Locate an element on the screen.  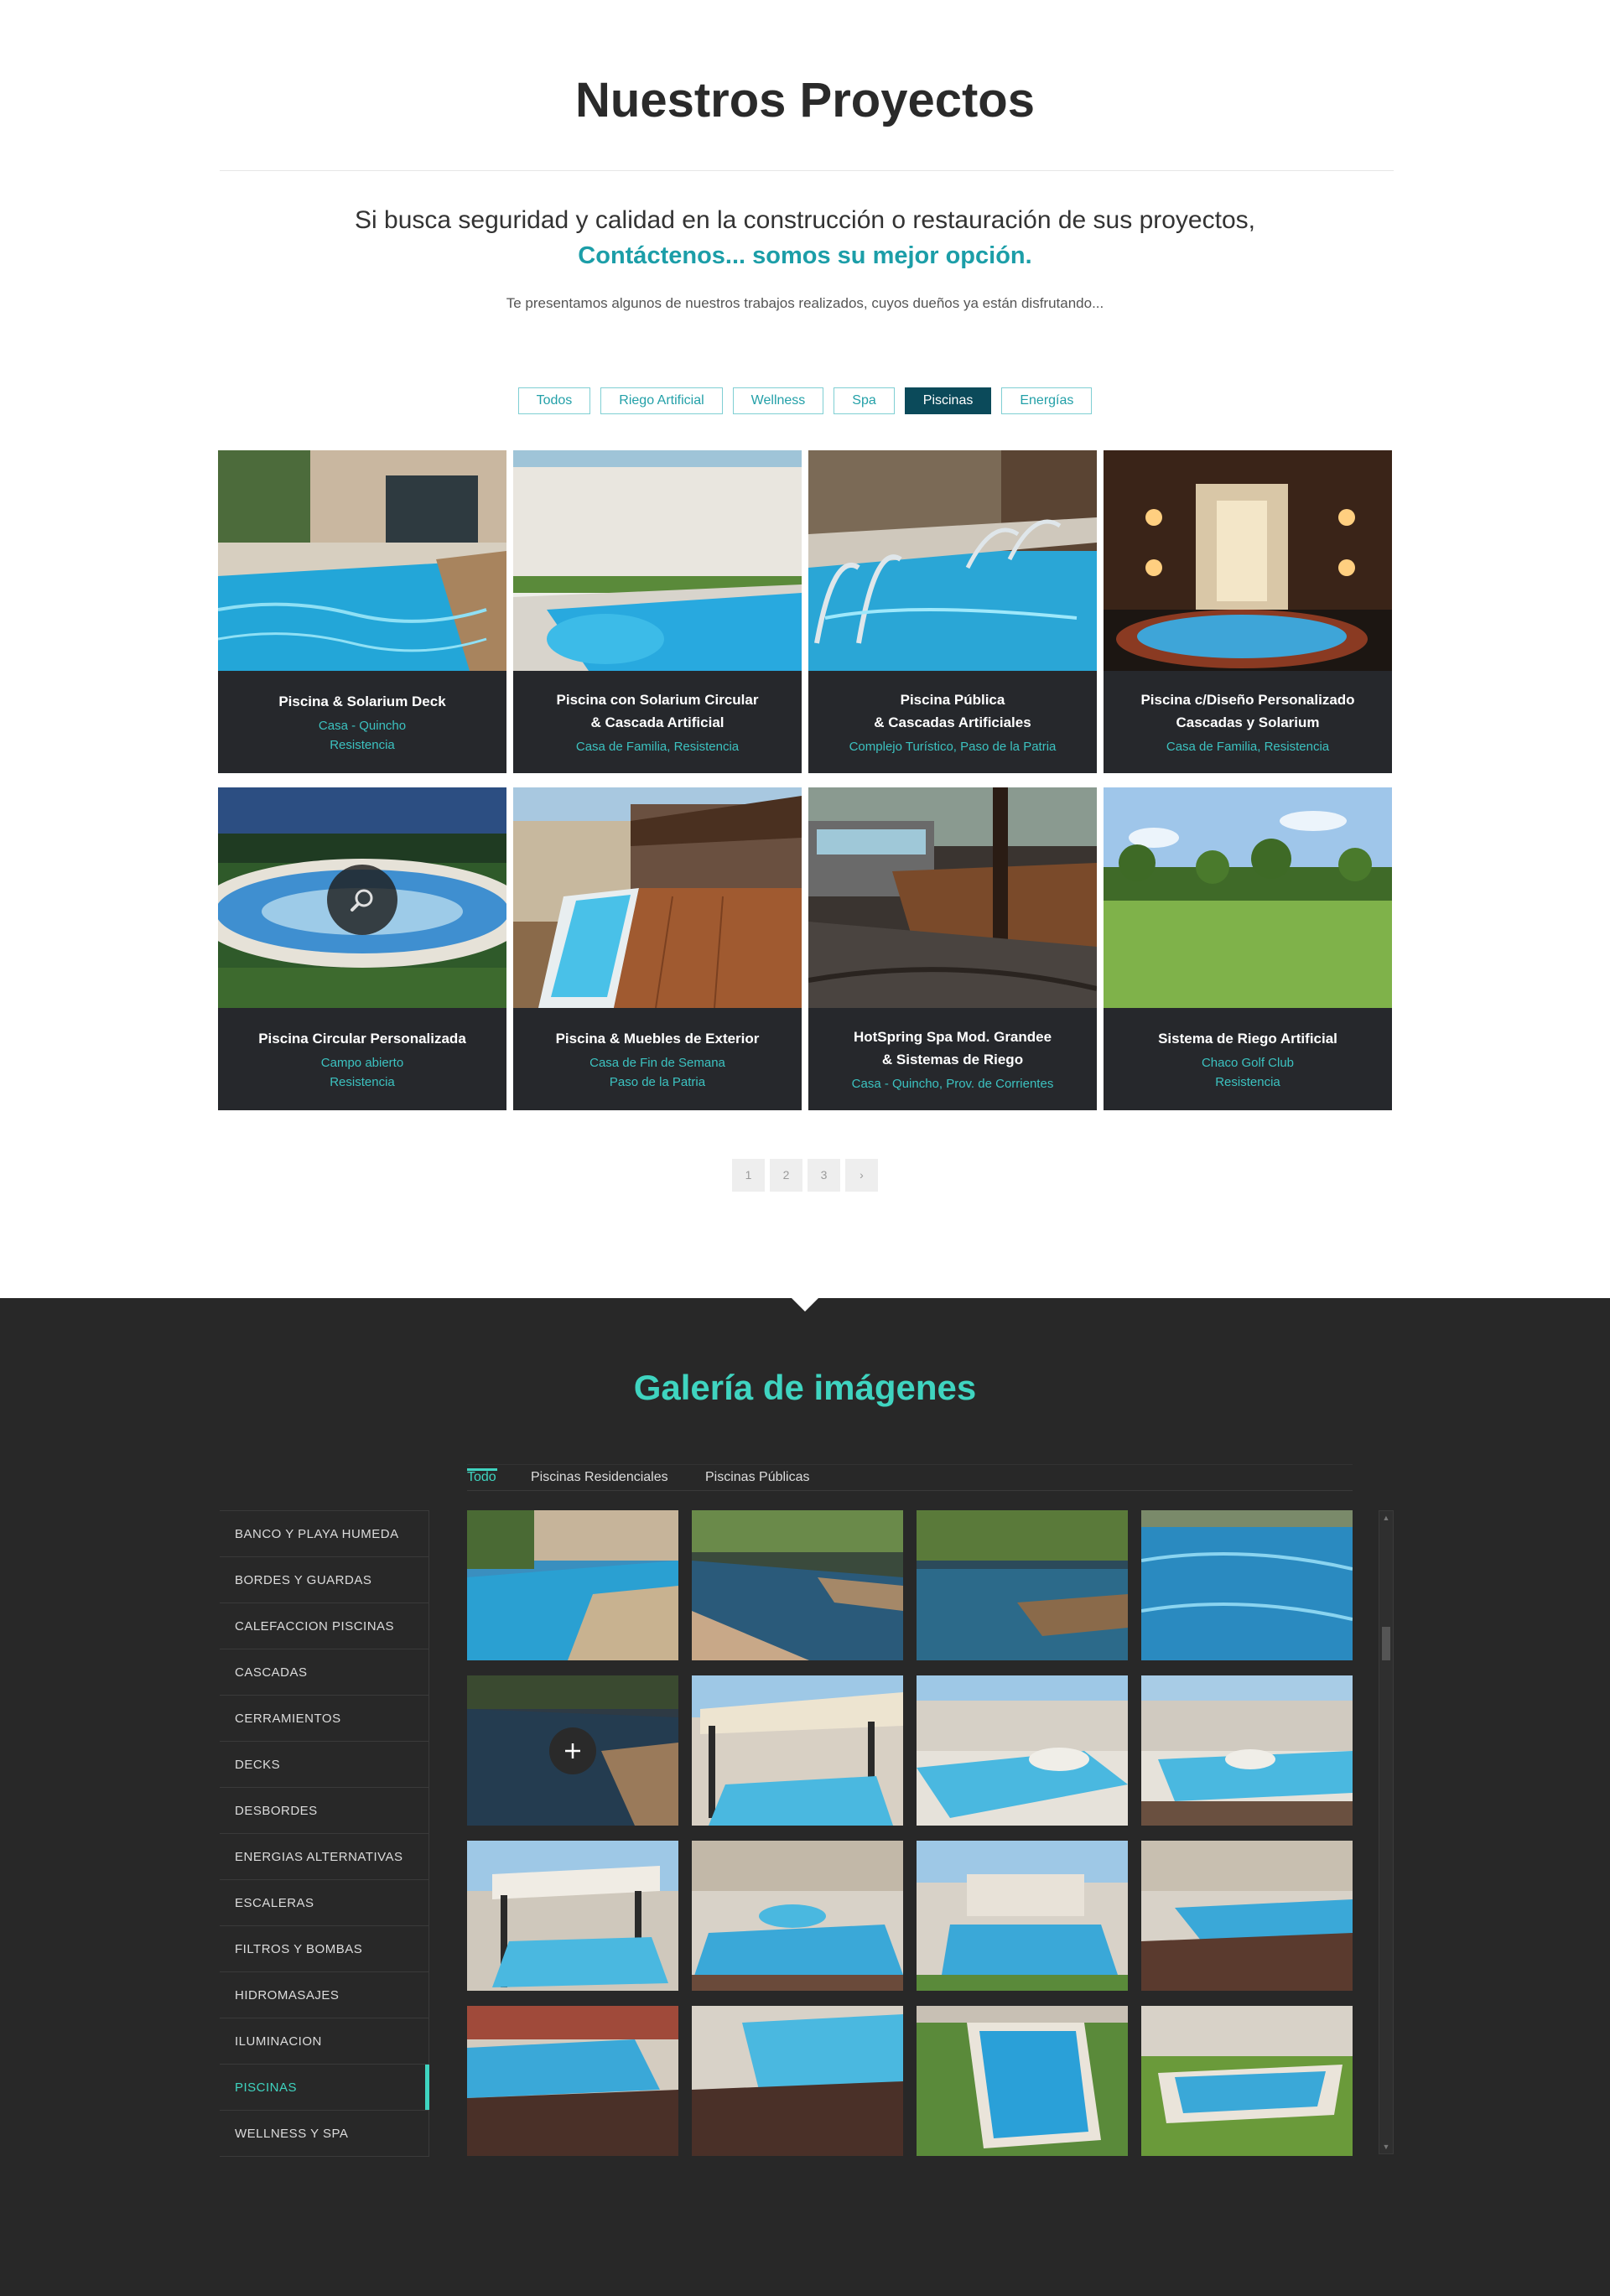
project-title: Piscina & Muebles de Exterior is located at coordinates (657, 1038).